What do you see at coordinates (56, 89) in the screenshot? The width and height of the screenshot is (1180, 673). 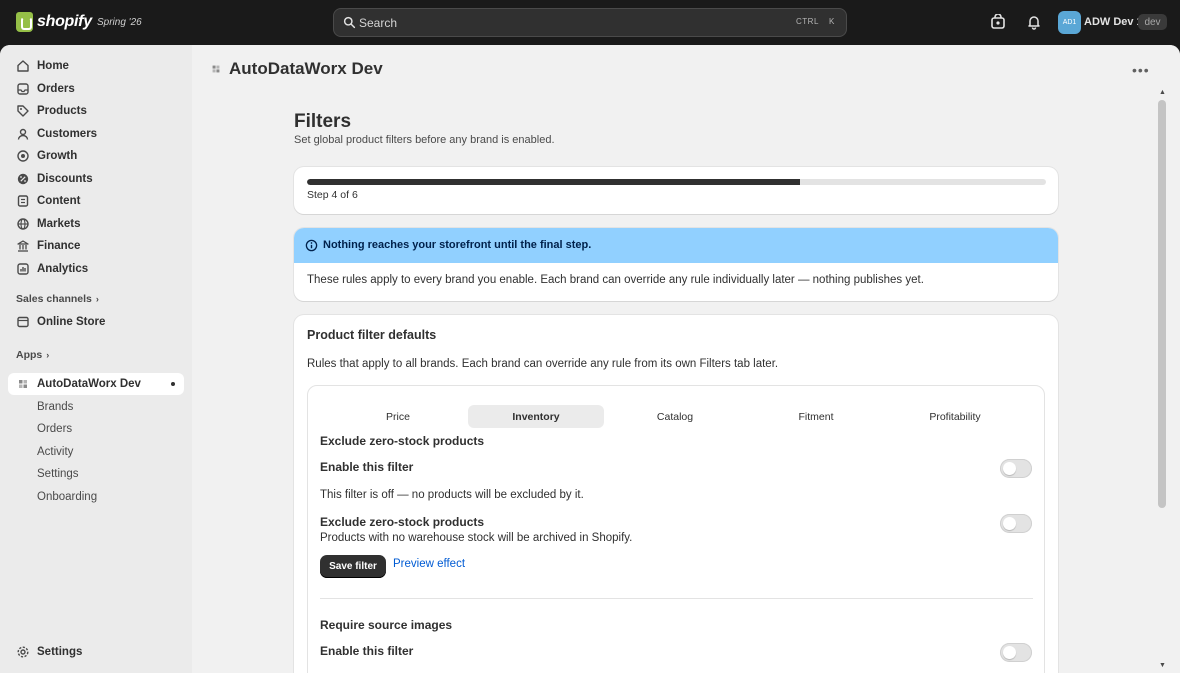 I see `sidebar-item-label: Orders` at bounding box center [56, 89].